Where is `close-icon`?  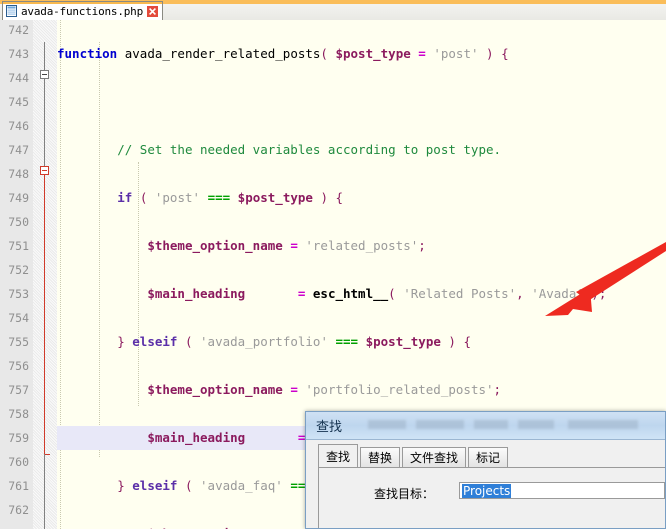 close-icon is located at coordinates (153, 11).